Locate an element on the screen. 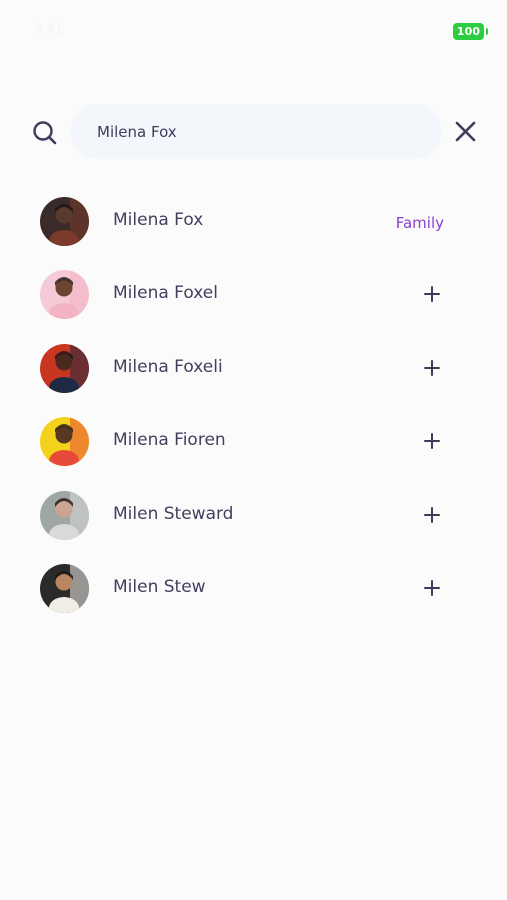 The height and width of the screenshot is (900, 507). search-bar is located at coordinates (253, 132).